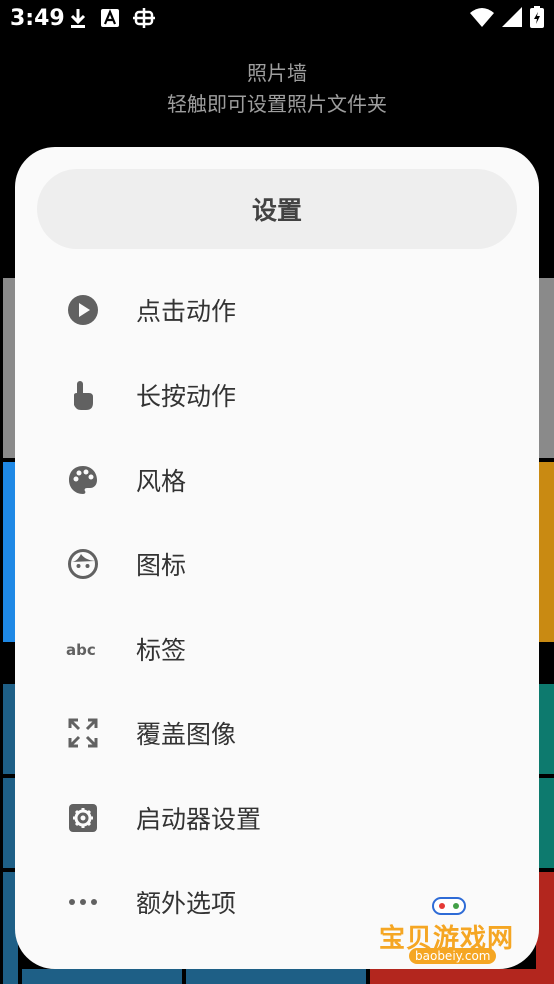 The height and width of the screenshot is (984, 554). Describe the element at coordinates (277, 310) in the screenshot. I see `menu-item-tap-action: 点击动作` at that location.